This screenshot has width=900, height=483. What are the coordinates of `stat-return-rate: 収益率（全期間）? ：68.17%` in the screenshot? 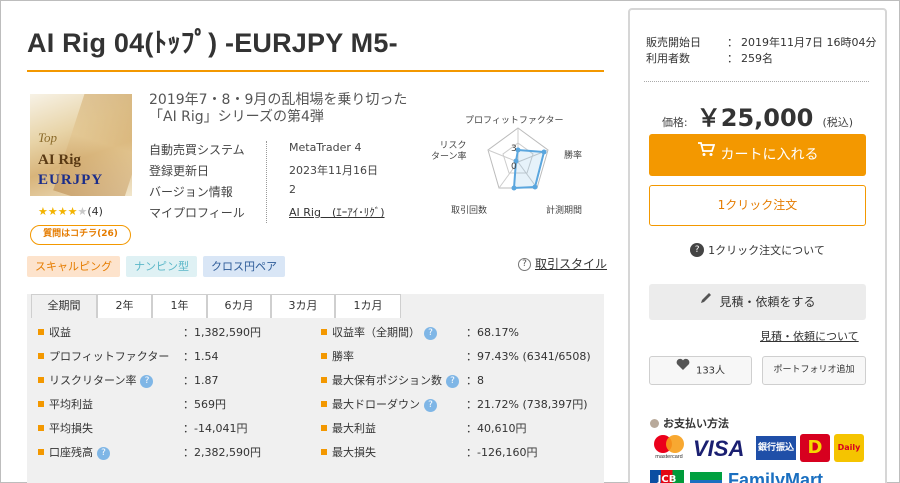 It's located at (420, 335).